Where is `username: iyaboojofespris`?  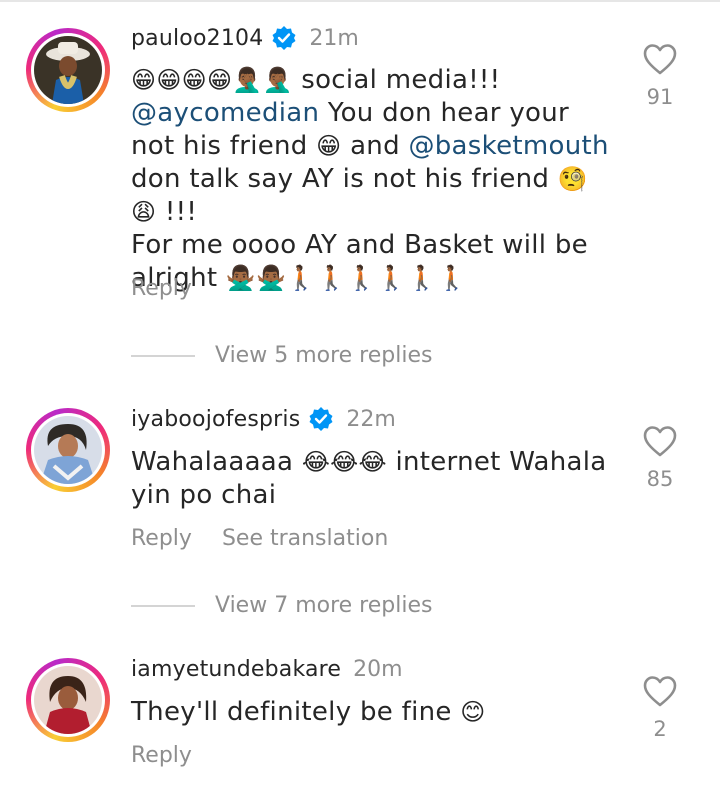 username: iyaboojofespris is located at coordinates (215, 419).